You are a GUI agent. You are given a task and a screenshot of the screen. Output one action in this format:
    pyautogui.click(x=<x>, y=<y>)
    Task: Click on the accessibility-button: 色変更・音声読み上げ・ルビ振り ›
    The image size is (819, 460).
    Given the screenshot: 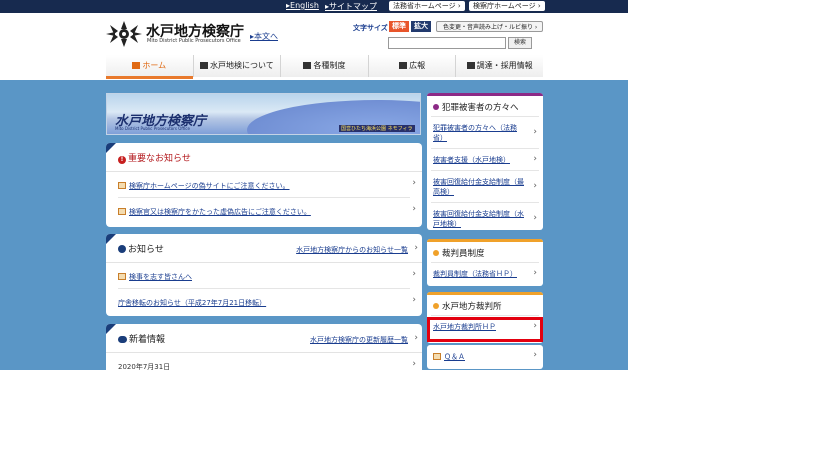 What is the action you would take?
    pyautogui.click(x=489, y=26)
    